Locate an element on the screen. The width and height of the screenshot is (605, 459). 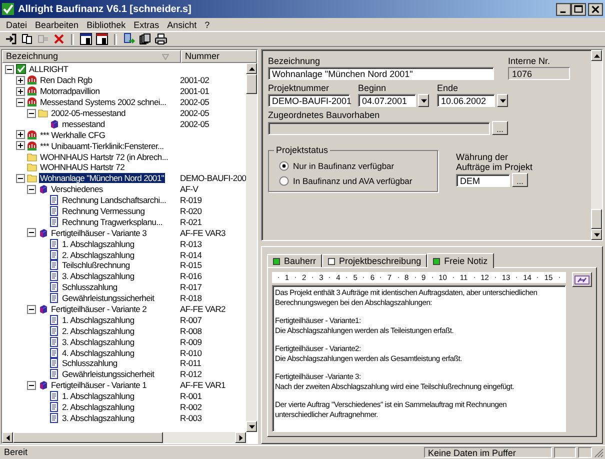
tab: Projektbeschreibung is located at coordinates (375, 260).